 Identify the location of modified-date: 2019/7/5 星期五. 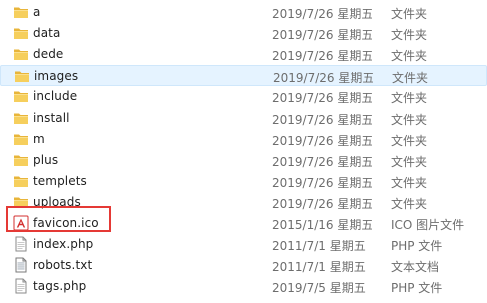
(319, 288).